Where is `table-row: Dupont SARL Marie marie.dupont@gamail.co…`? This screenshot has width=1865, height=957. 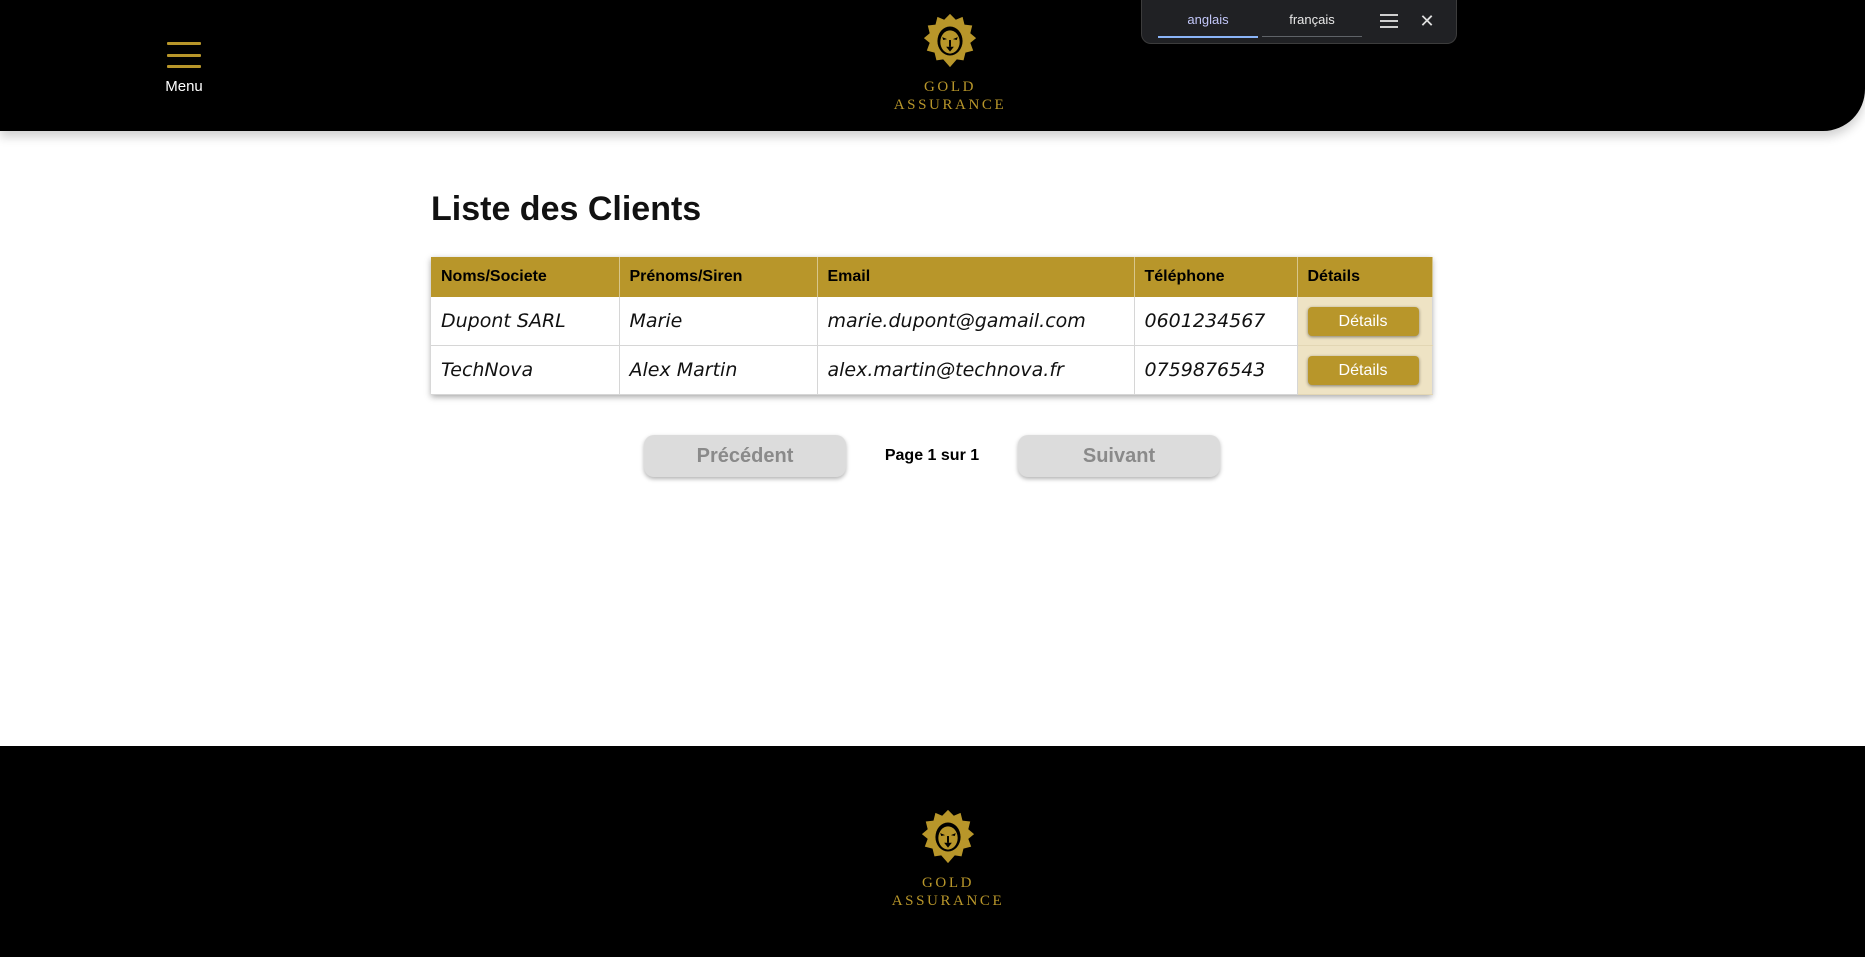 table-row: Dupont SARL Marie marie.dupont@gamail.co… is located at coordinates (932, 321).